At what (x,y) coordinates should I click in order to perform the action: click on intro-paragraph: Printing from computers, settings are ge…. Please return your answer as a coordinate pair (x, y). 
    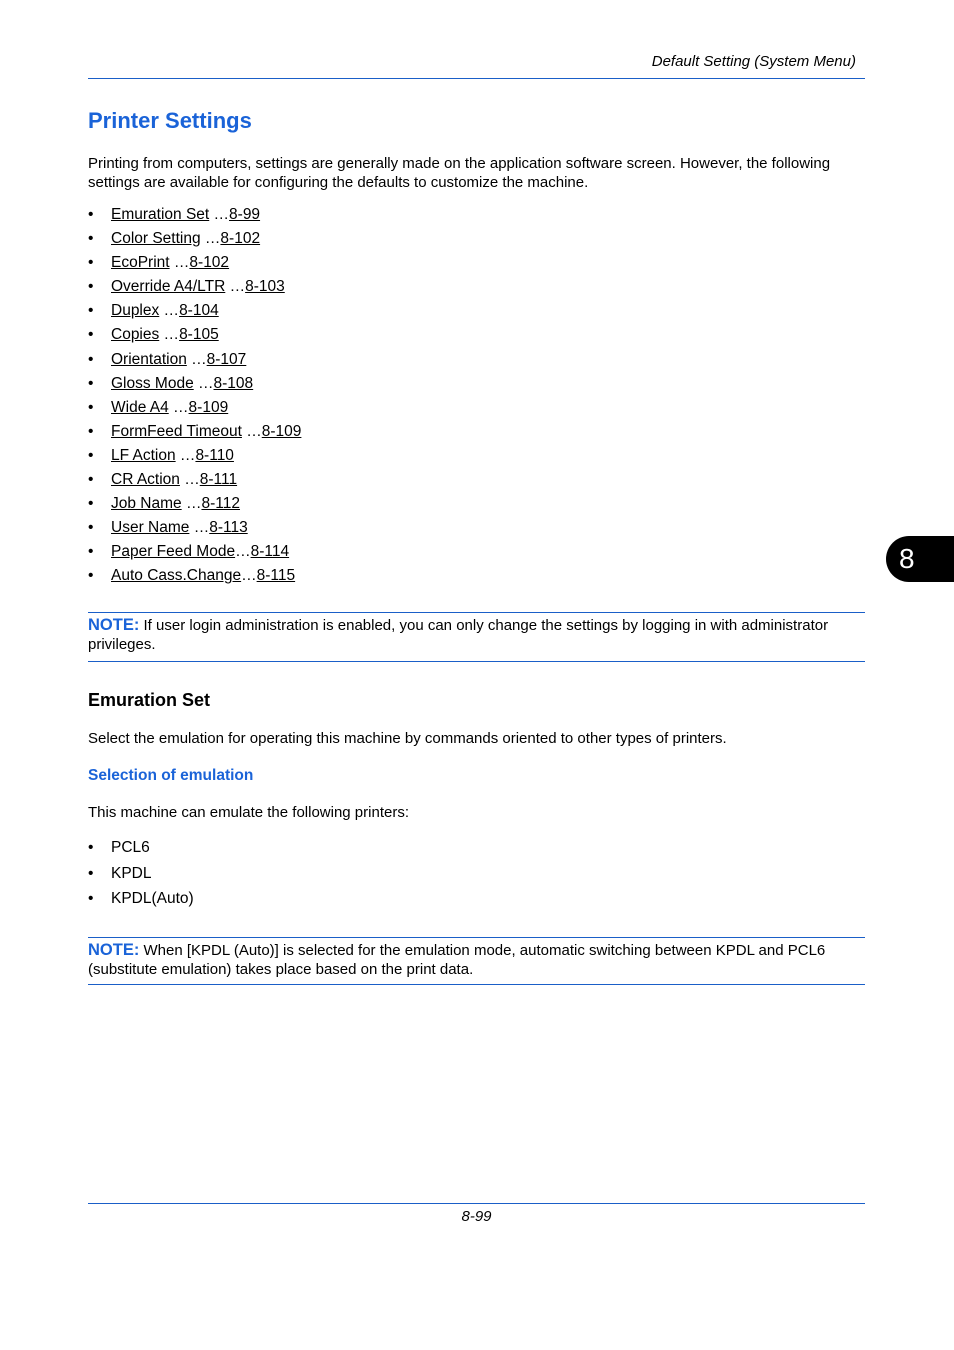
    Looking at the image, I should click on (459, 173).